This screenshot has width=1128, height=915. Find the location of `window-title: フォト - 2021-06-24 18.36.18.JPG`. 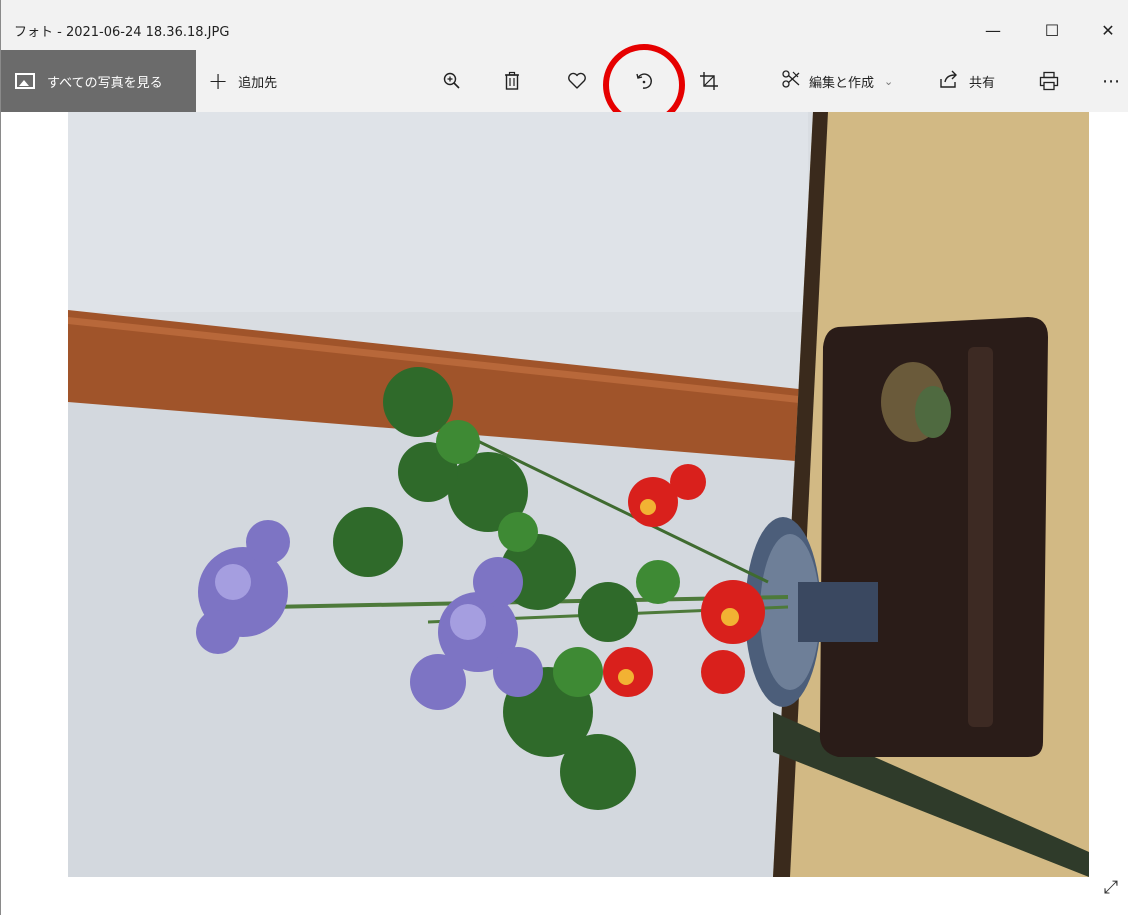

window-title: フォト - 2021-06-24 18.36.18.JPG is located at coordinates (122, 32).